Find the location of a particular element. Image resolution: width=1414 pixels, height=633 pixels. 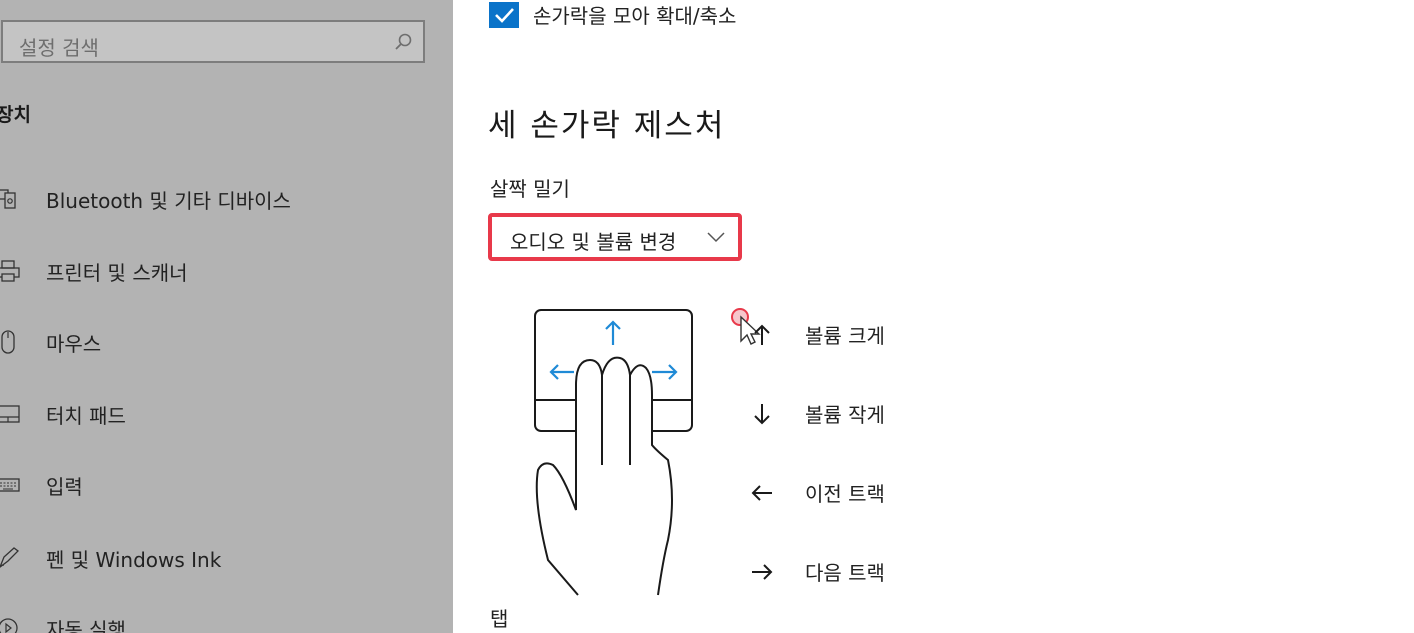

sidebar-item-touchpad: 터치 패드 is located at coordinates (226, 414).